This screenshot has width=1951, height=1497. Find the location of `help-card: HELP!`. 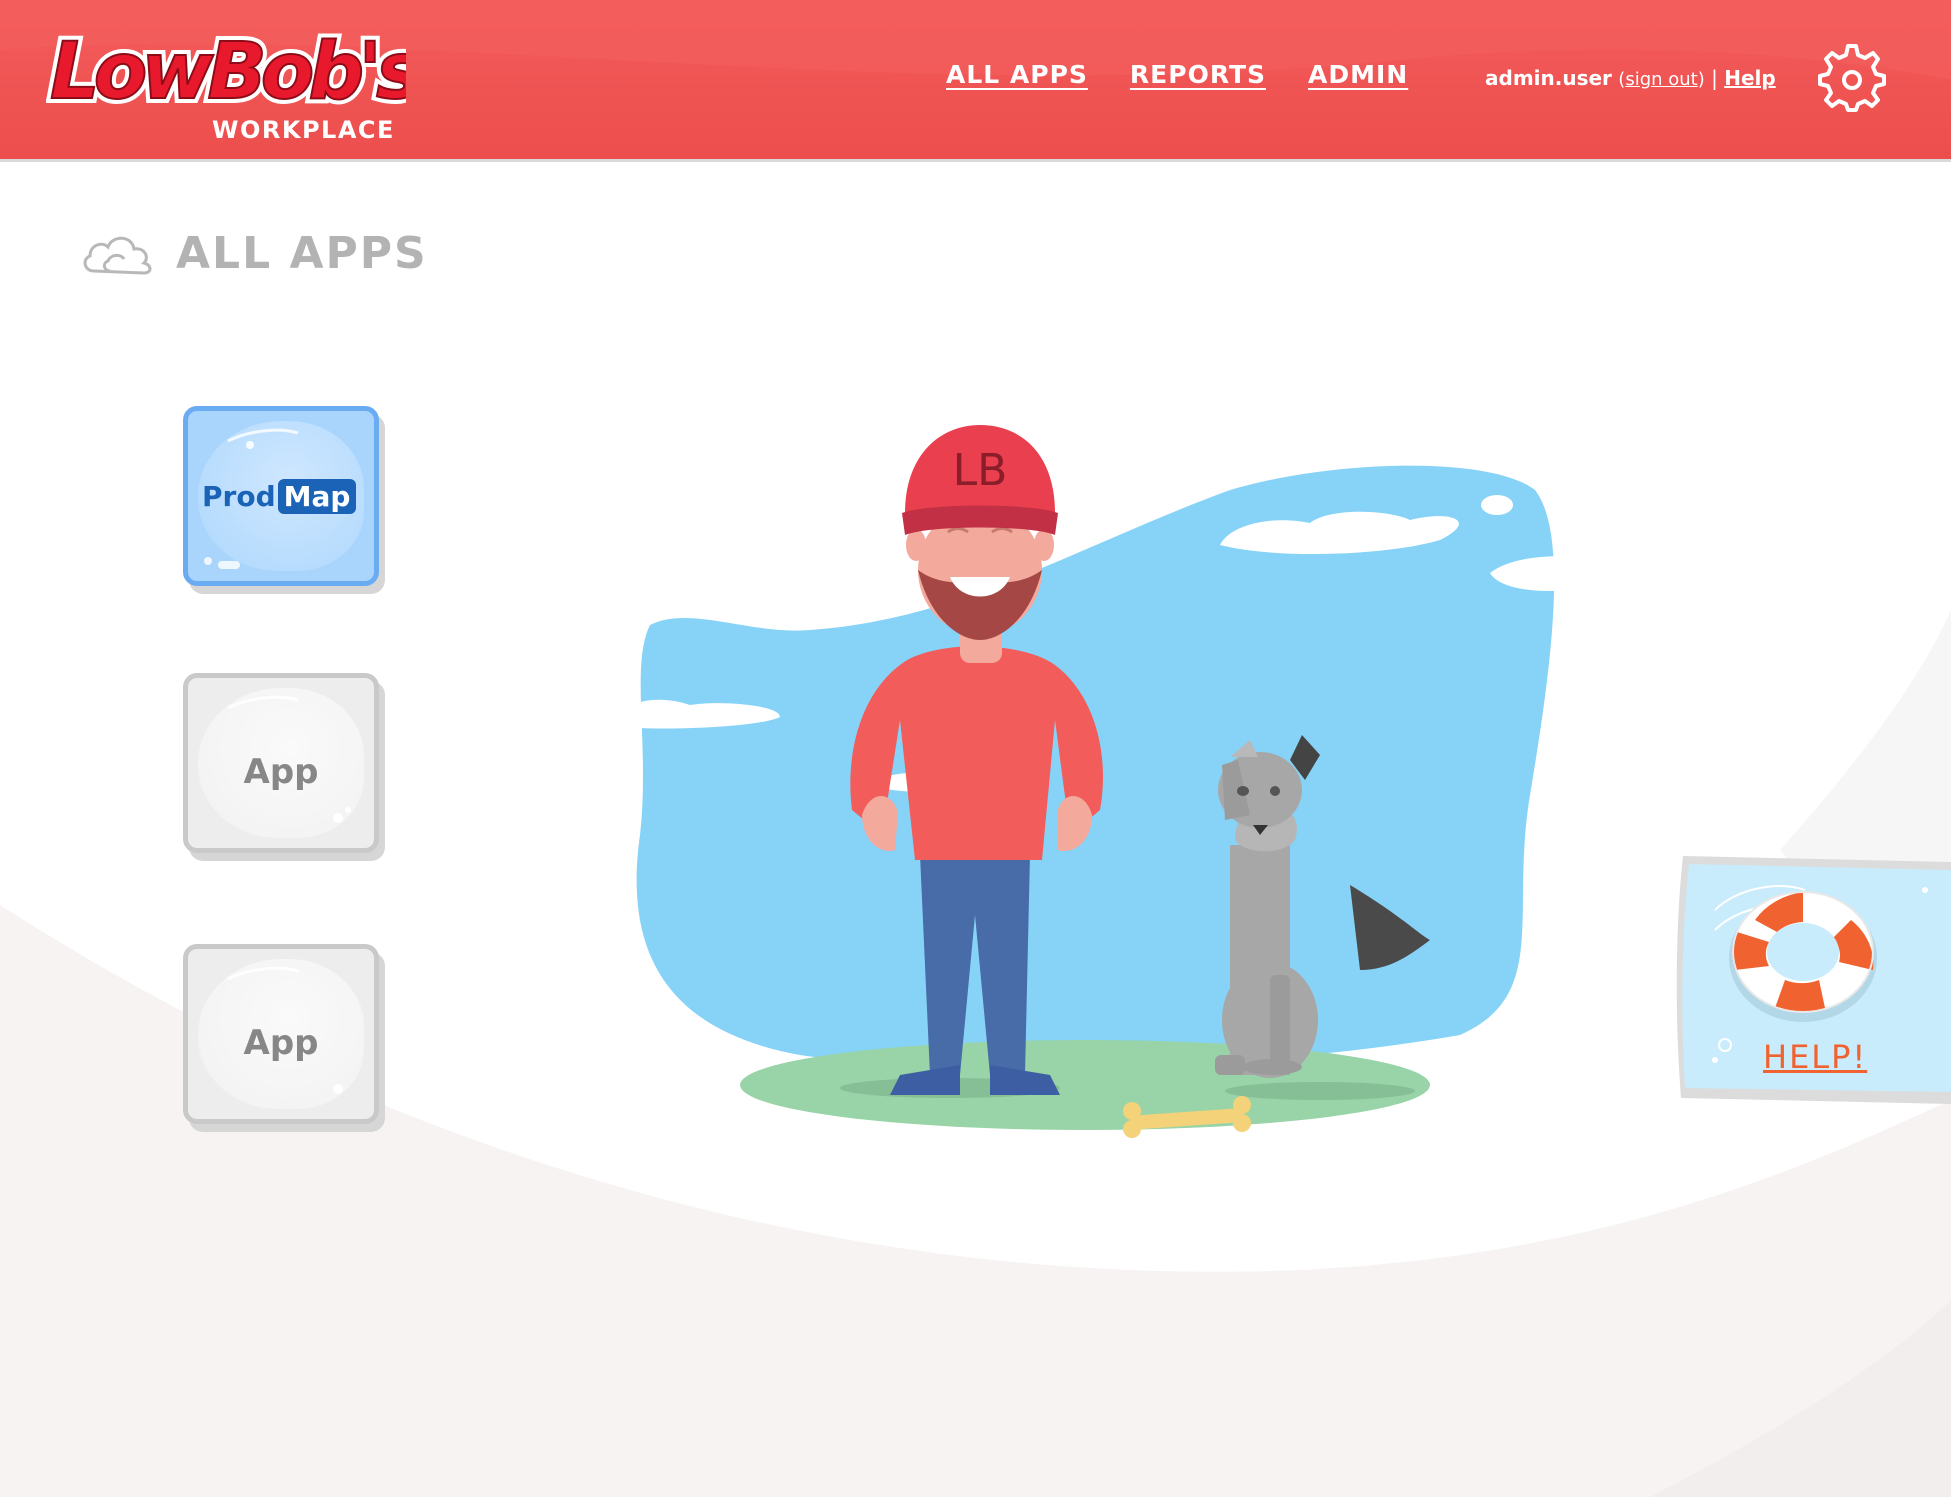

help-card: HELP! is located at coordinates (1813, 977).